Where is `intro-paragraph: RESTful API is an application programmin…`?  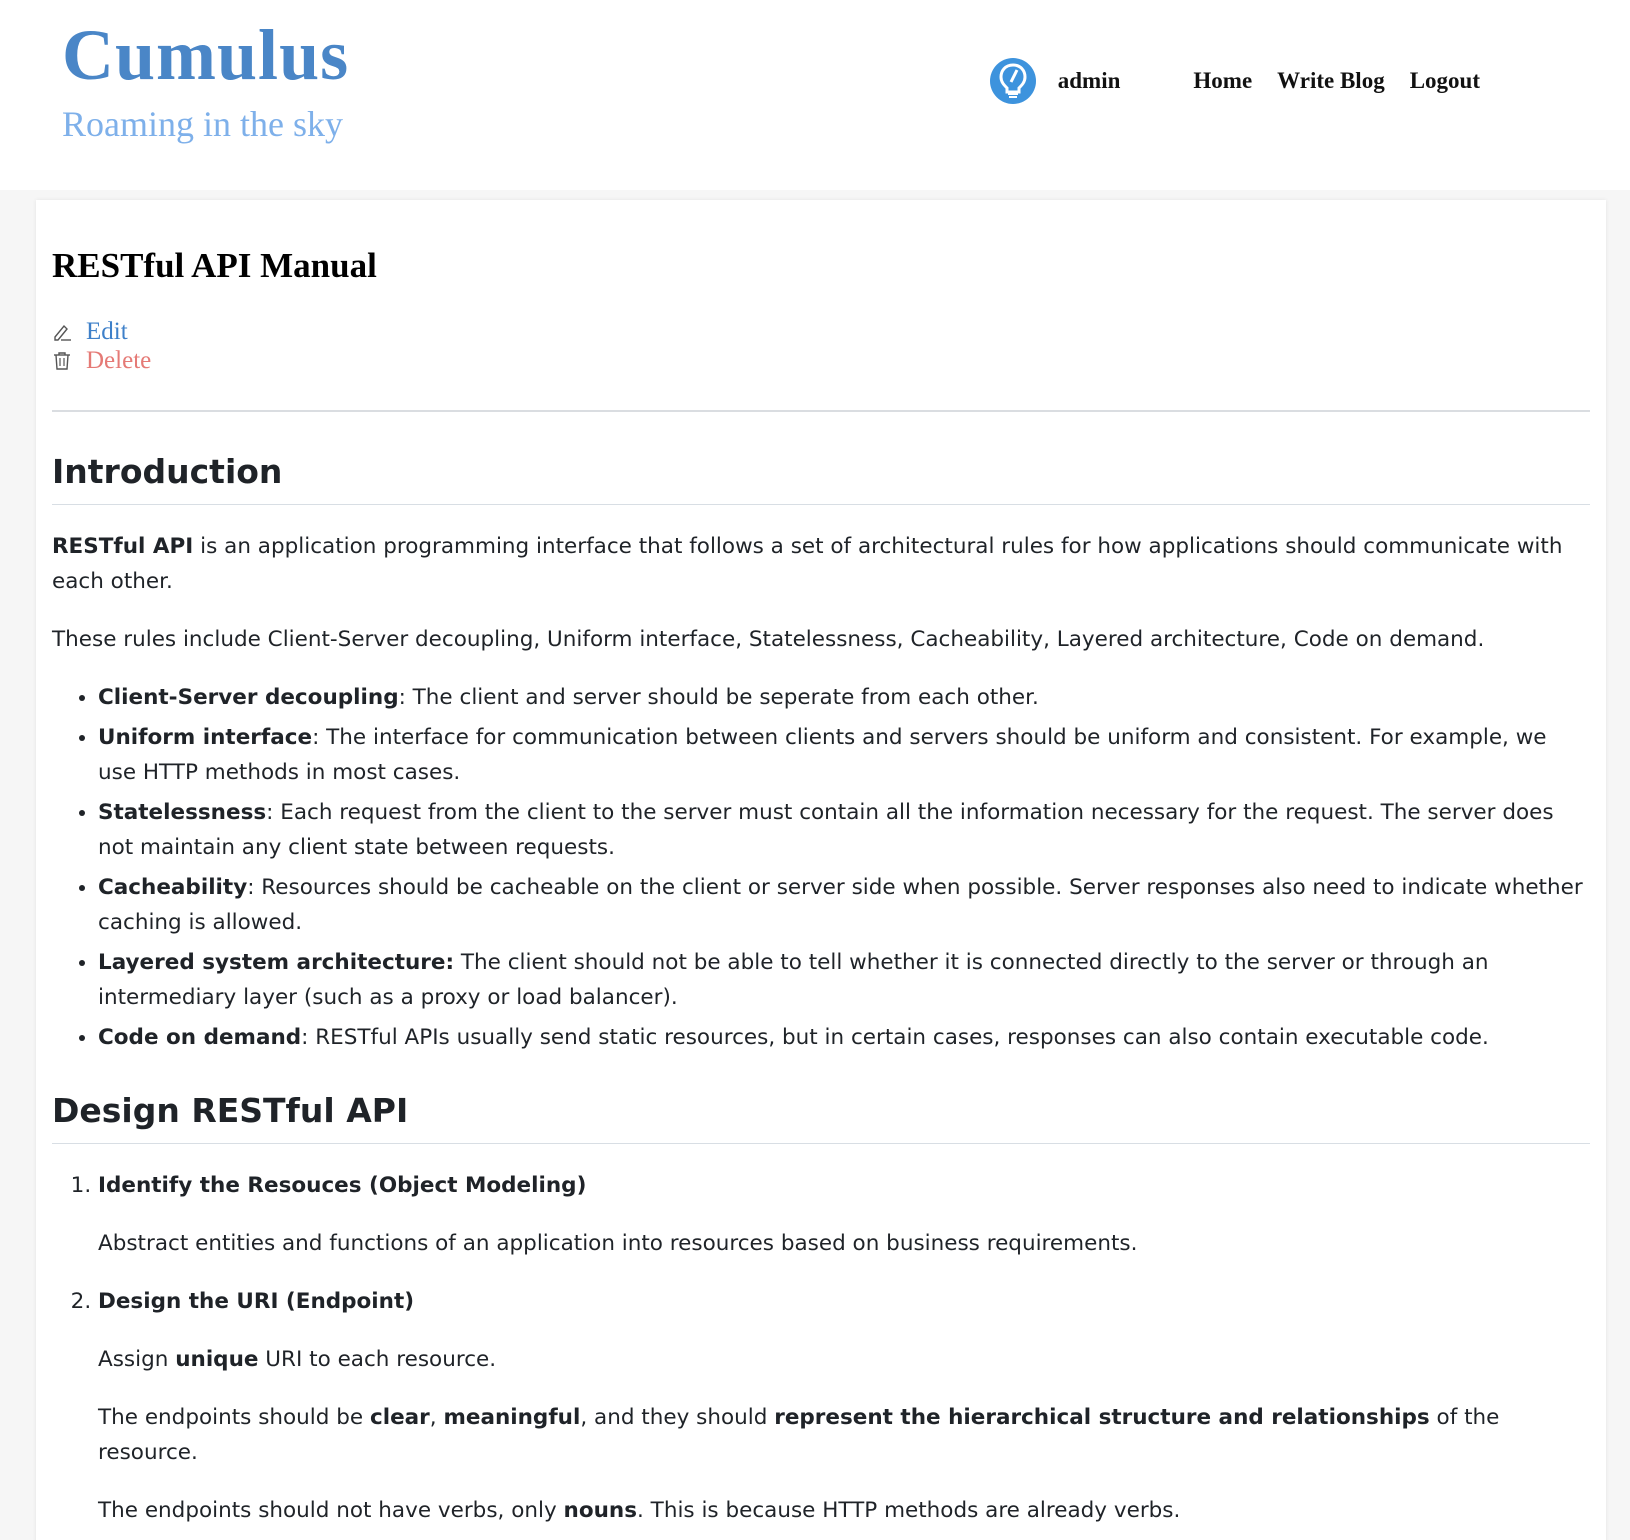 intro-paragraph: RESTful API is an application programmin… is located at coordinates (821, 564).